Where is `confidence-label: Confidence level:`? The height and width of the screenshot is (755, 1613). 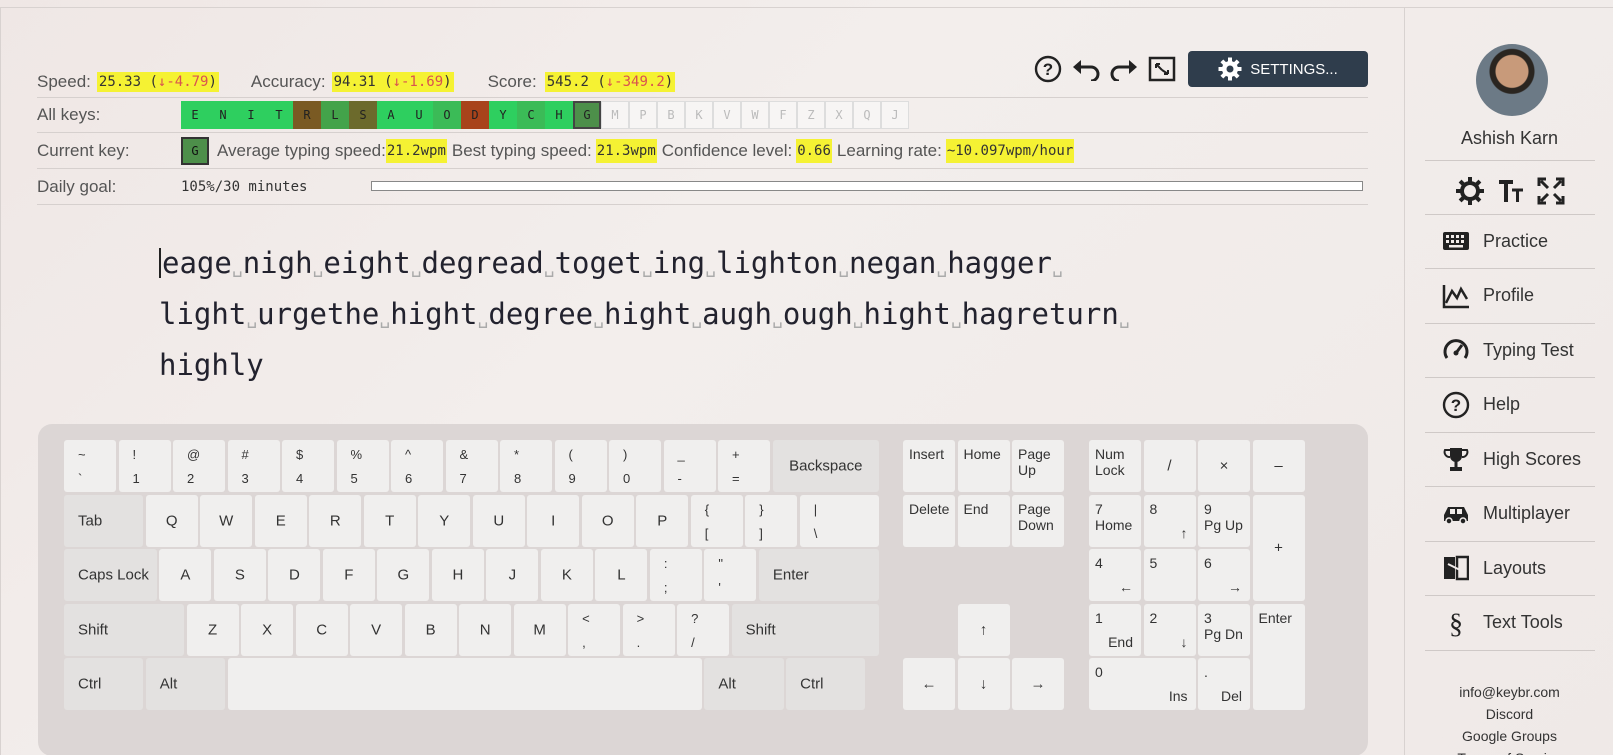
confidence-label: Confidence level: is located at coordinates (727, 150).